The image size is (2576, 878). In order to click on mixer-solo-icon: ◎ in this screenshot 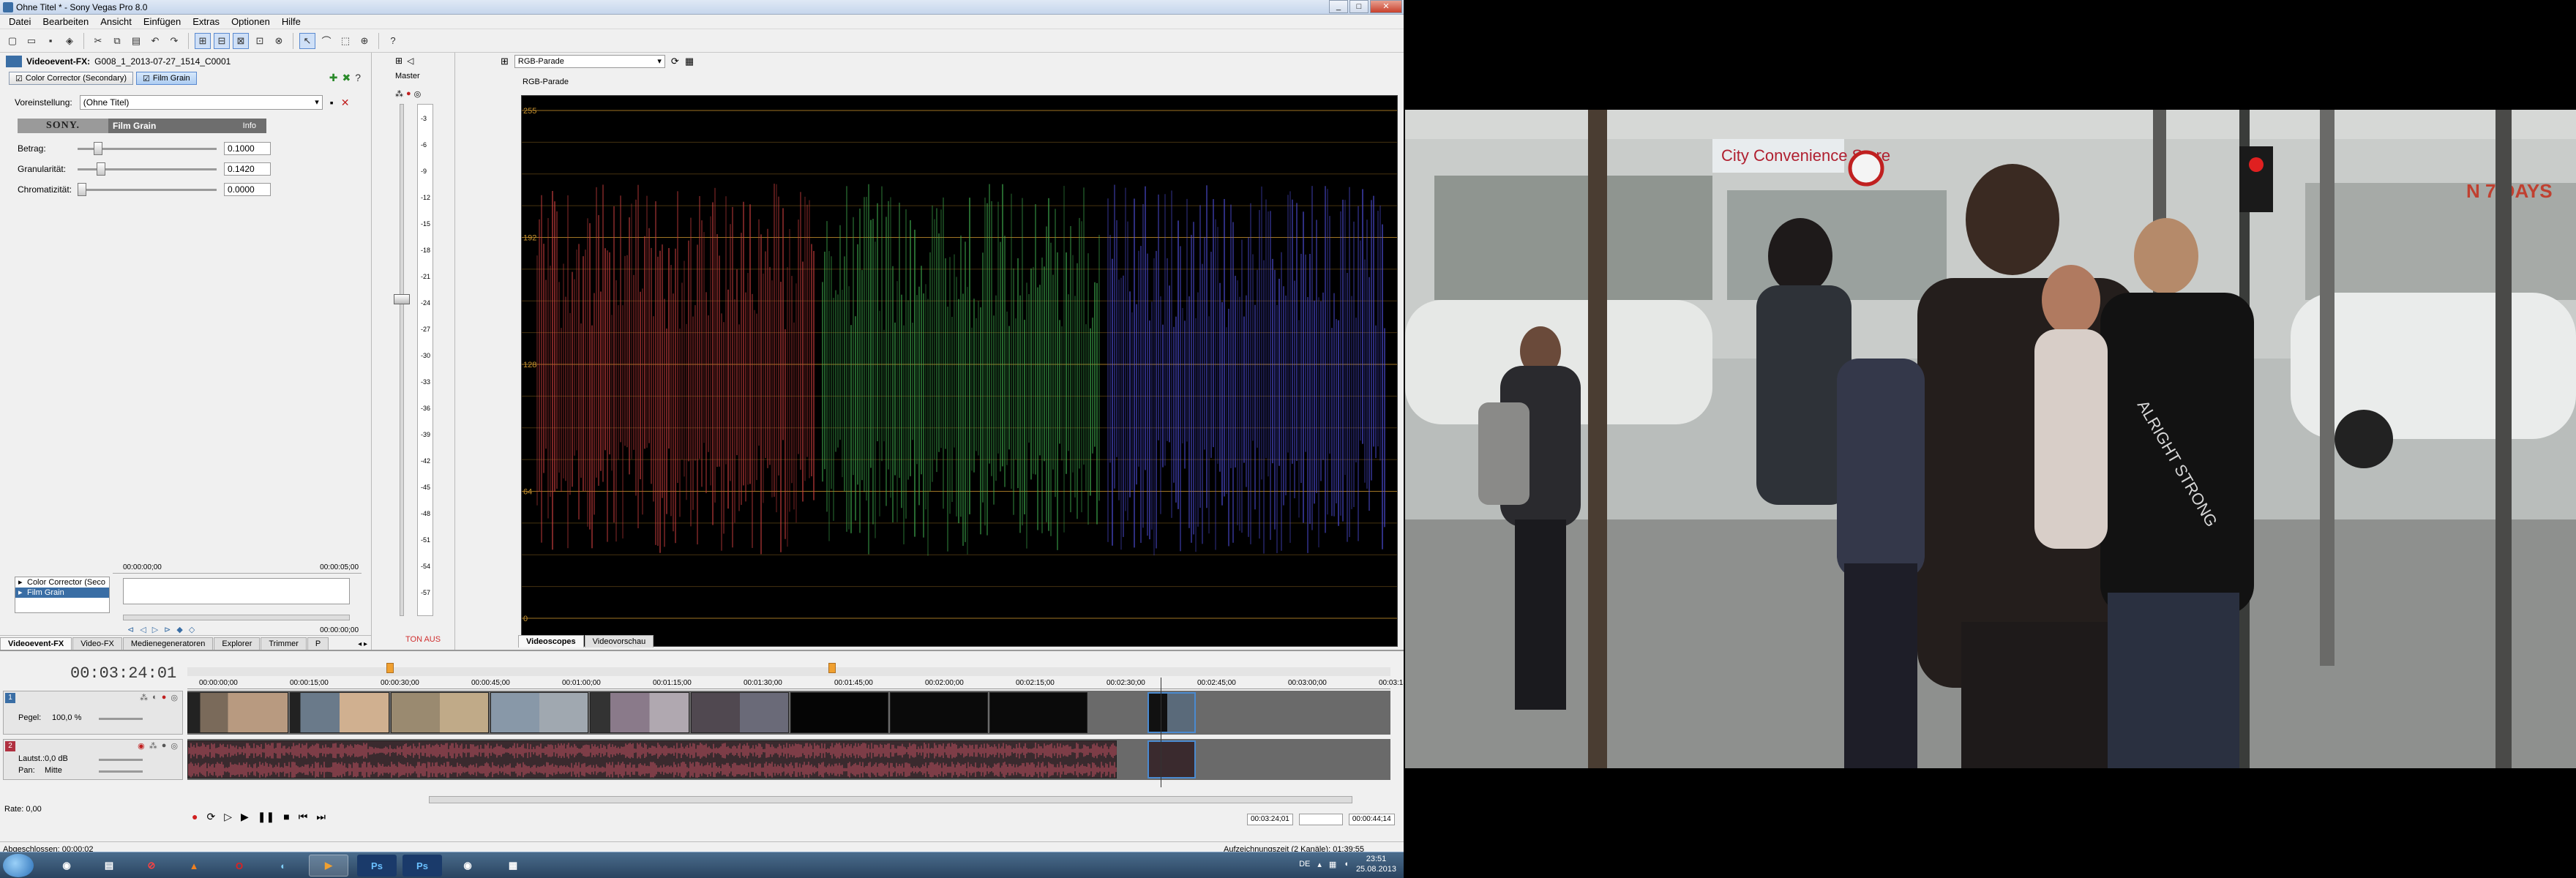, I will do `click(418, 94)`.